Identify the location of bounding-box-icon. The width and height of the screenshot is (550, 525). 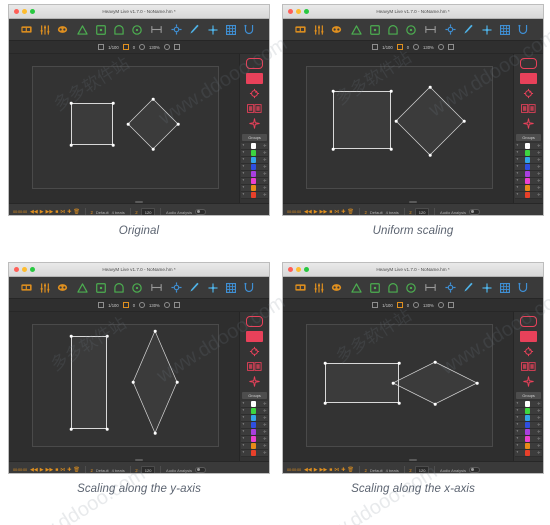
(125, 305).